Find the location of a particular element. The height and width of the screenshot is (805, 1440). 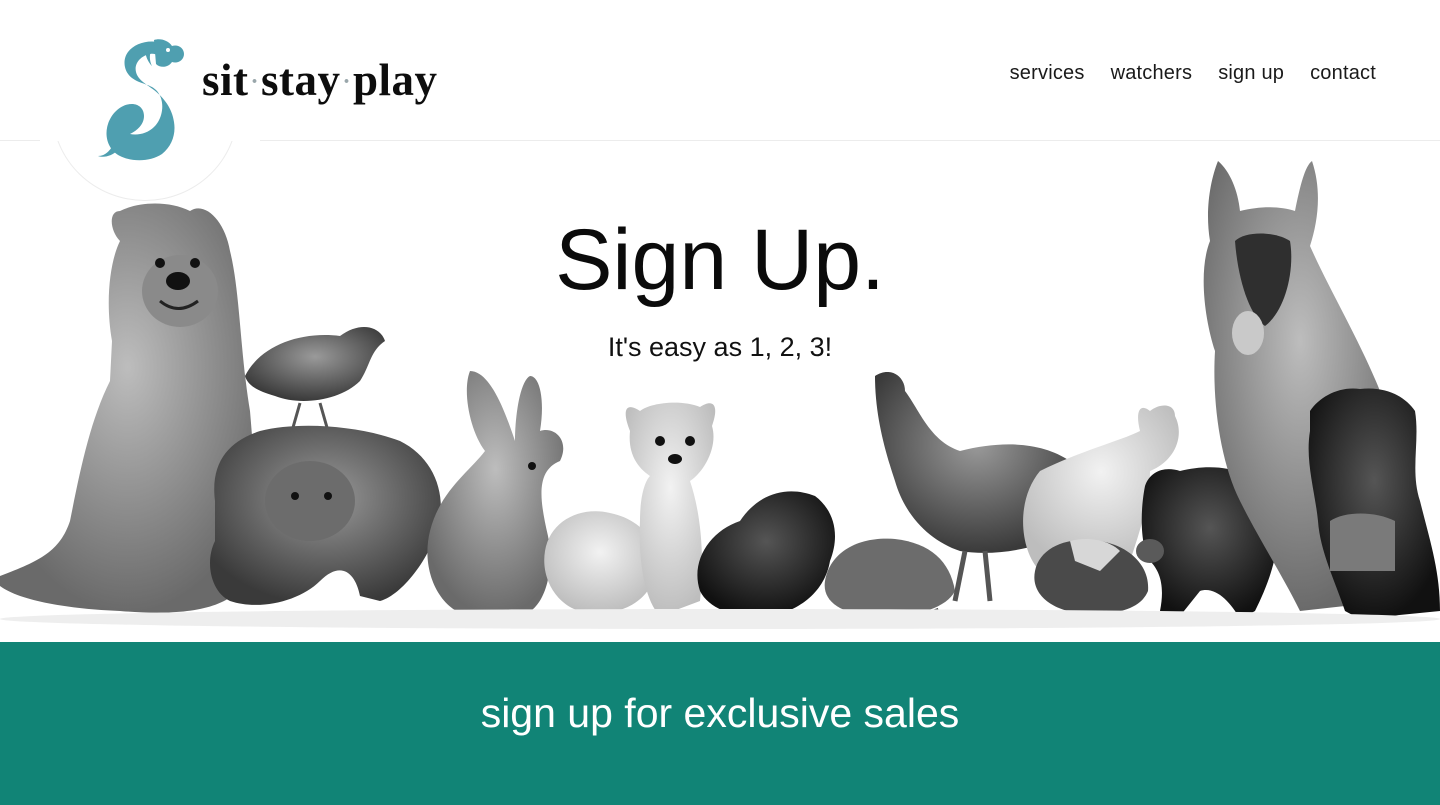

main-nav: services watchers sign up contact is located at coordinates (1193, 73).